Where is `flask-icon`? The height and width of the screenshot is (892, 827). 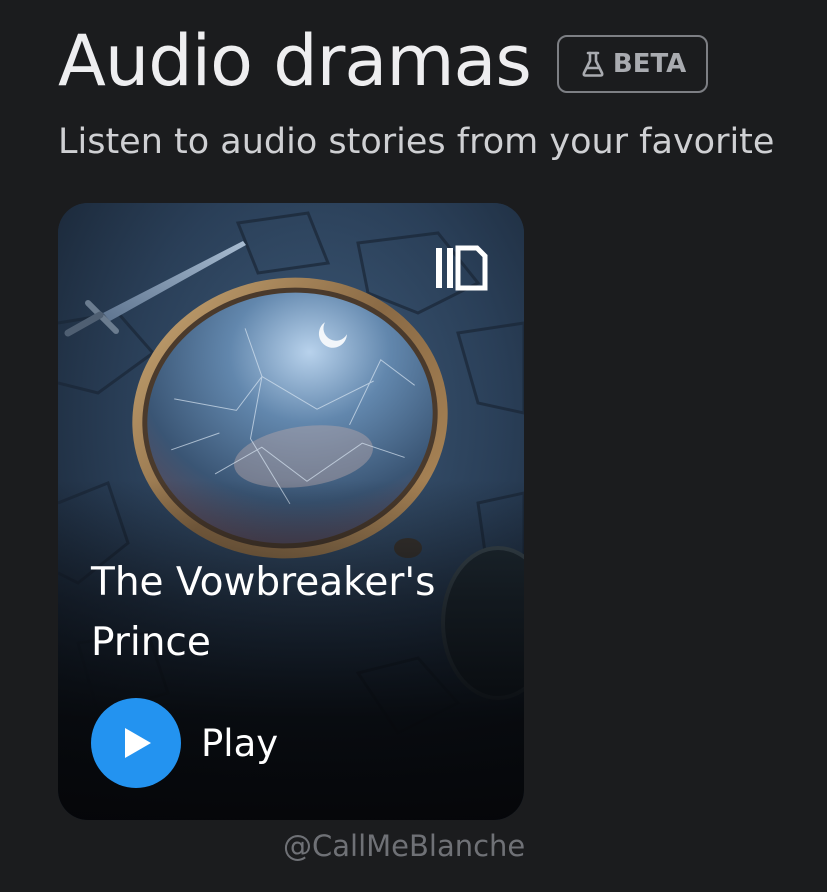
flask-icon is located at coordinates (593, 64).